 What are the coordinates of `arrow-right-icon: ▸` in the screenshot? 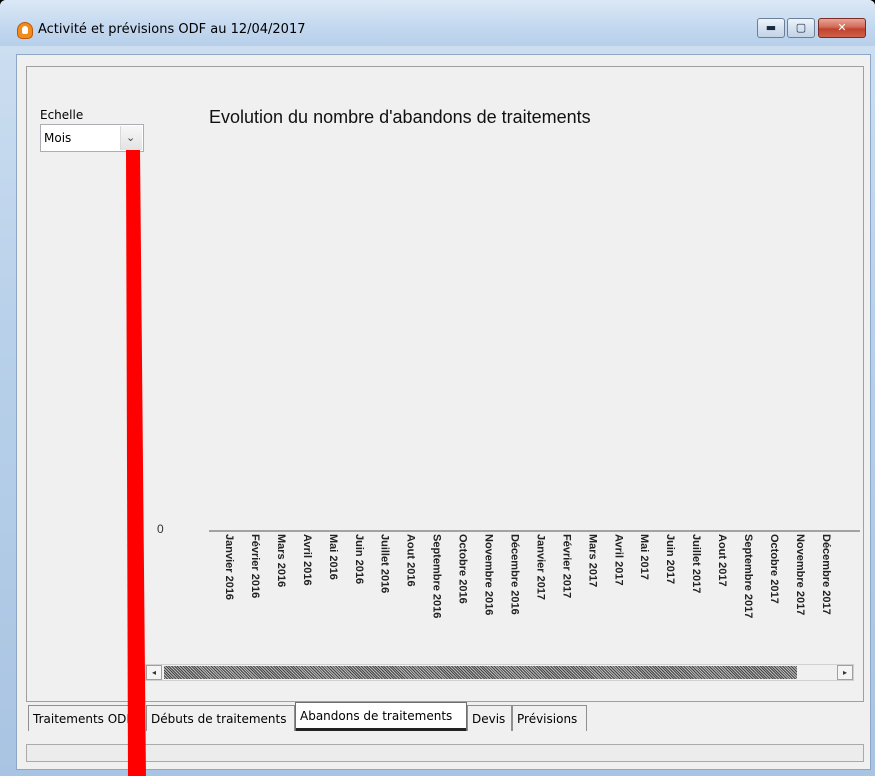 It's located at (844, 672).